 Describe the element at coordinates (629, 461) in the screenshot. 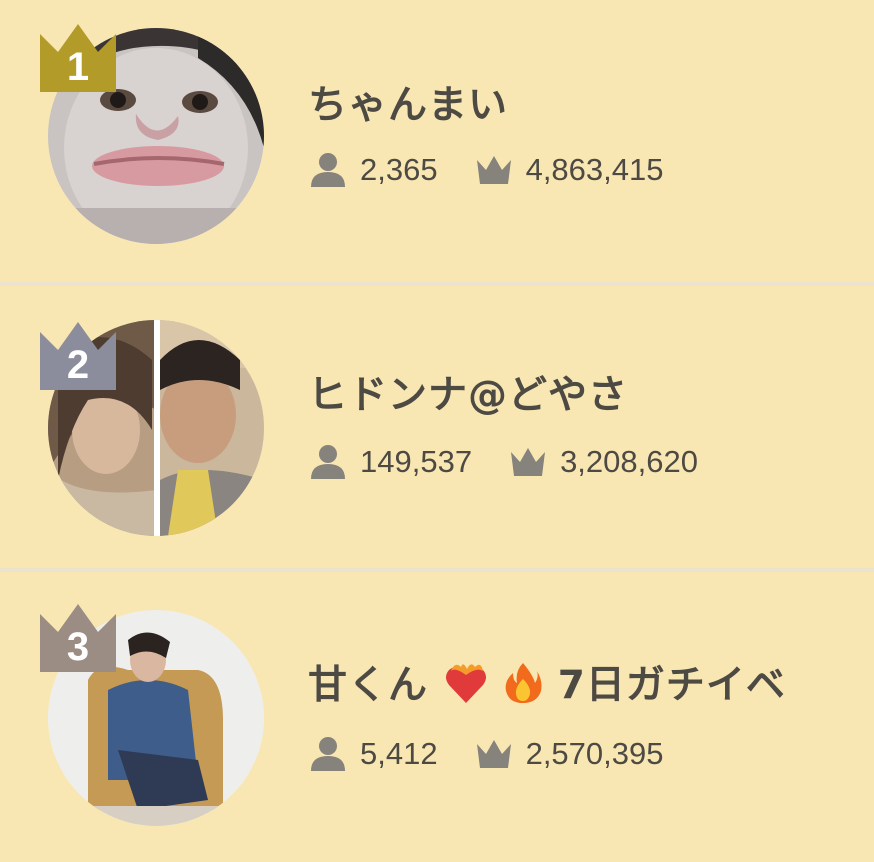

I see `points-count: 3,208,620` at that location.